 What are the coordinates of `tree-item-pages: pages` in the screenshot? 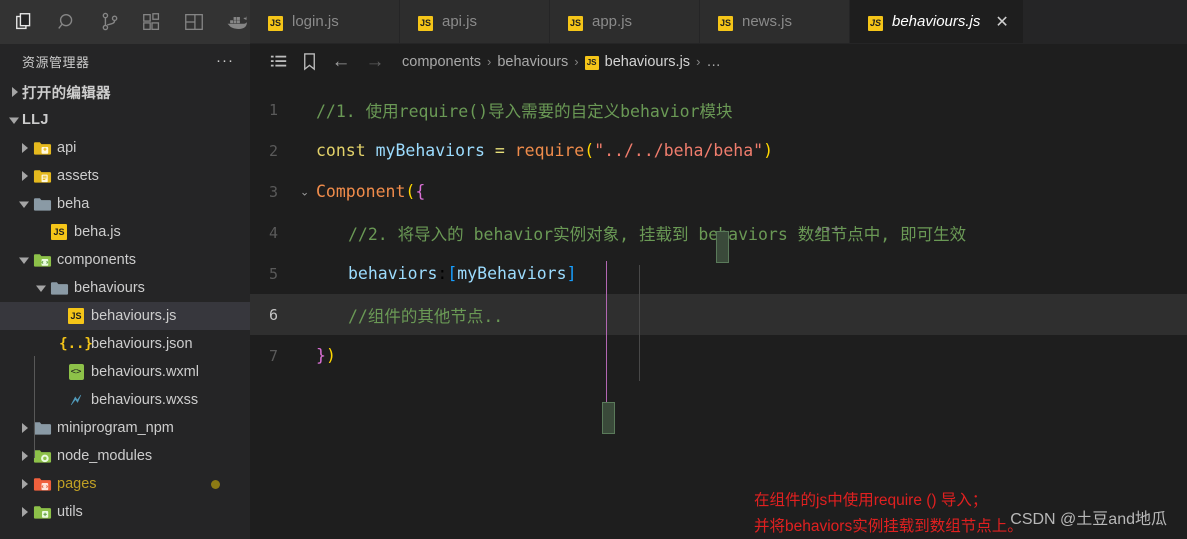 It's located at (125, 484).